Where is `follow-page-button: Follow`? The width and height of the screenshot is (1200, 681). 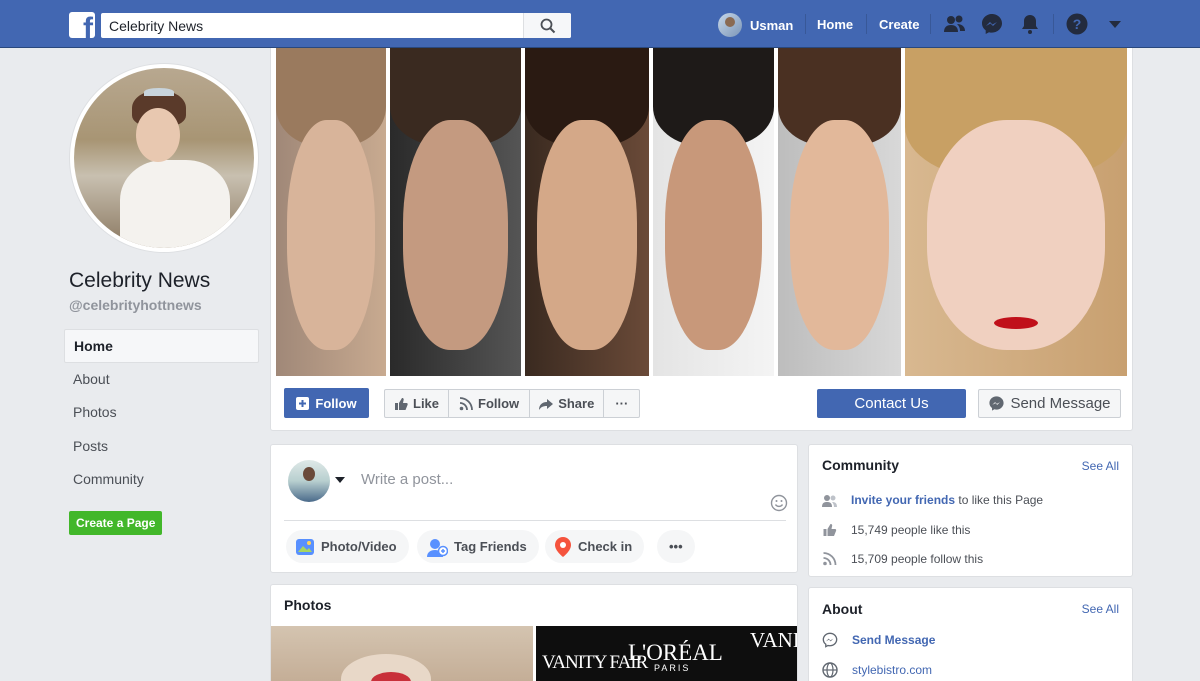 follow-page-button: Follow is located at coordinates (326, 403).